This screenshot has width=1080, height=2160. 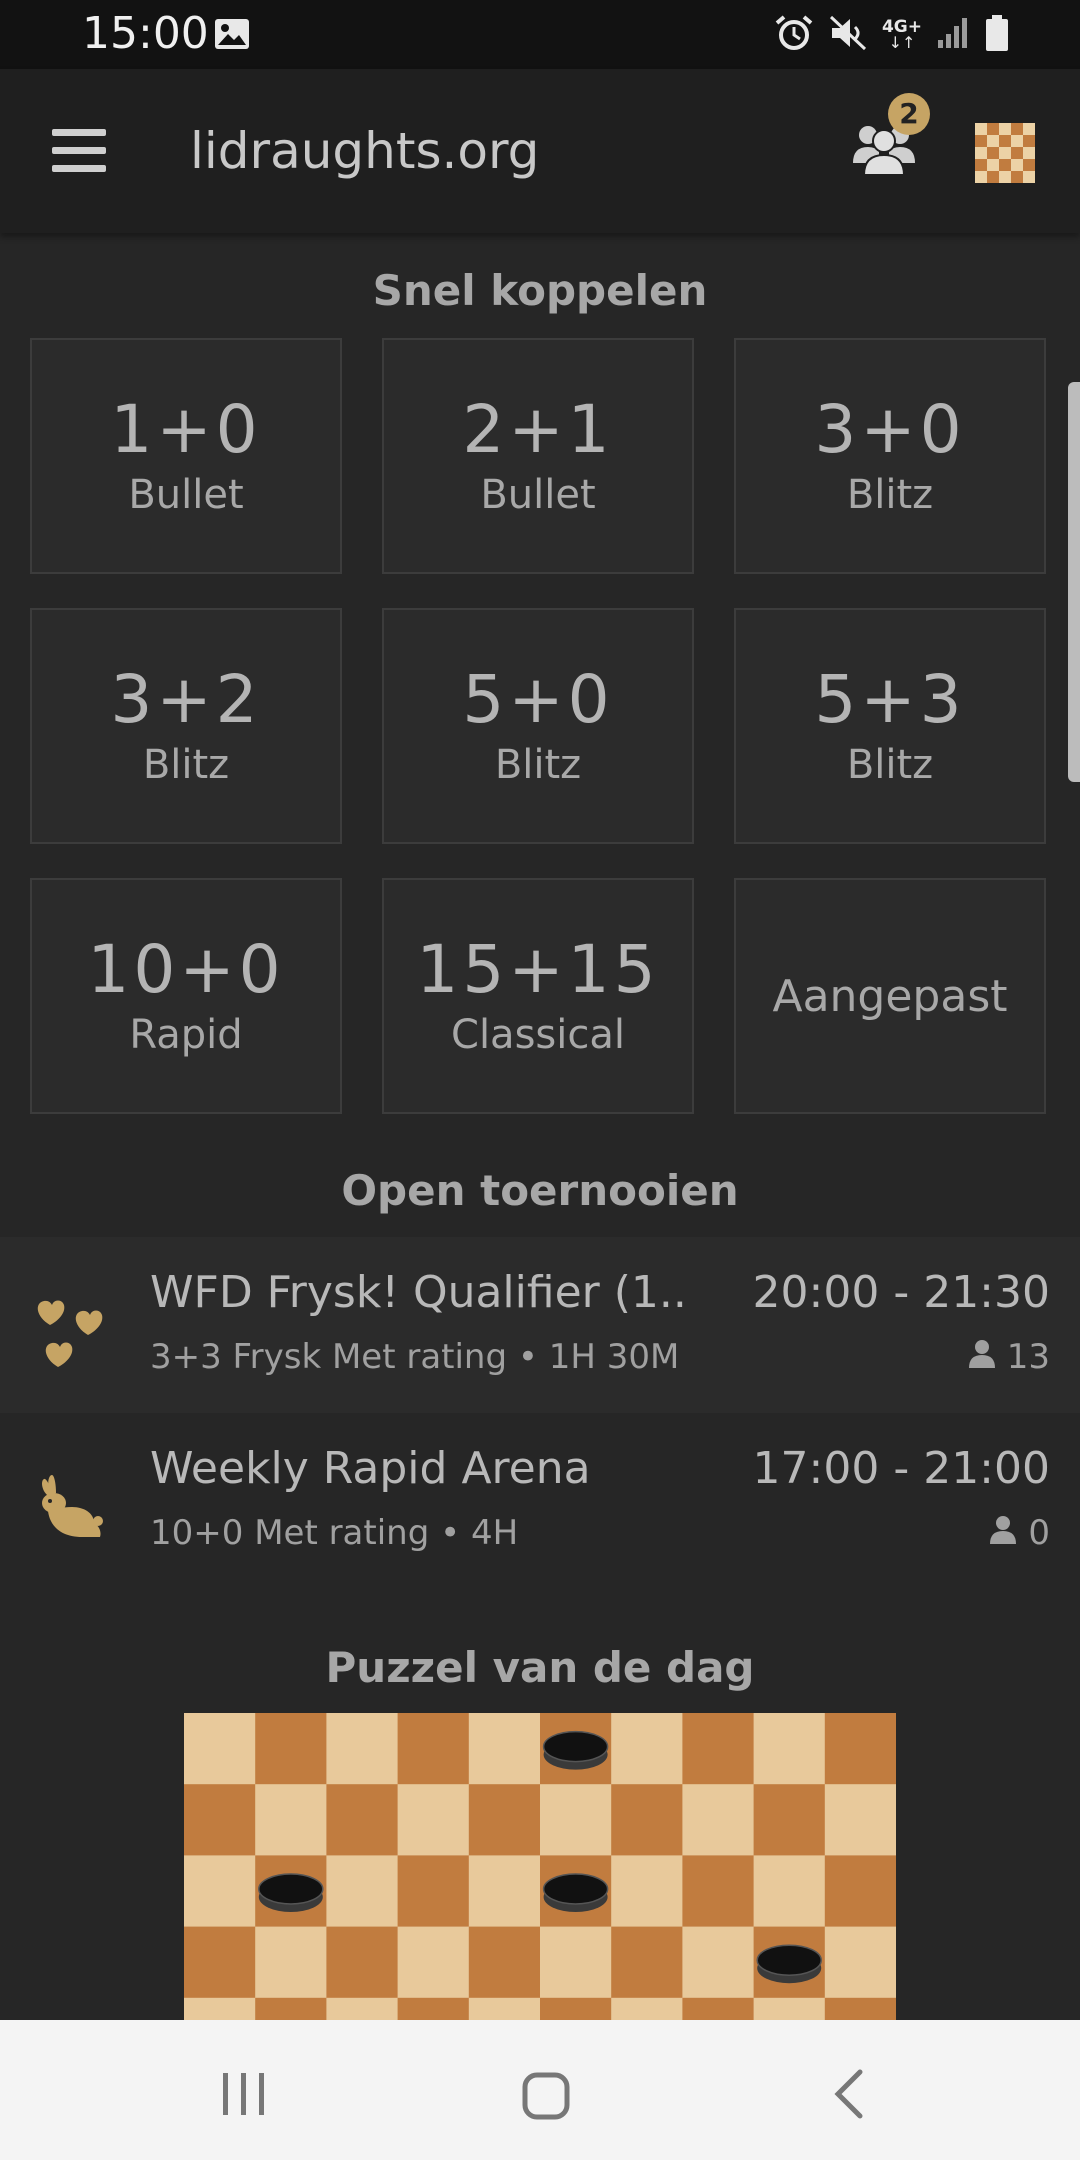 I want to click on pool-tile-15-15: 15+15 Classical, so click(x=538, y=996).